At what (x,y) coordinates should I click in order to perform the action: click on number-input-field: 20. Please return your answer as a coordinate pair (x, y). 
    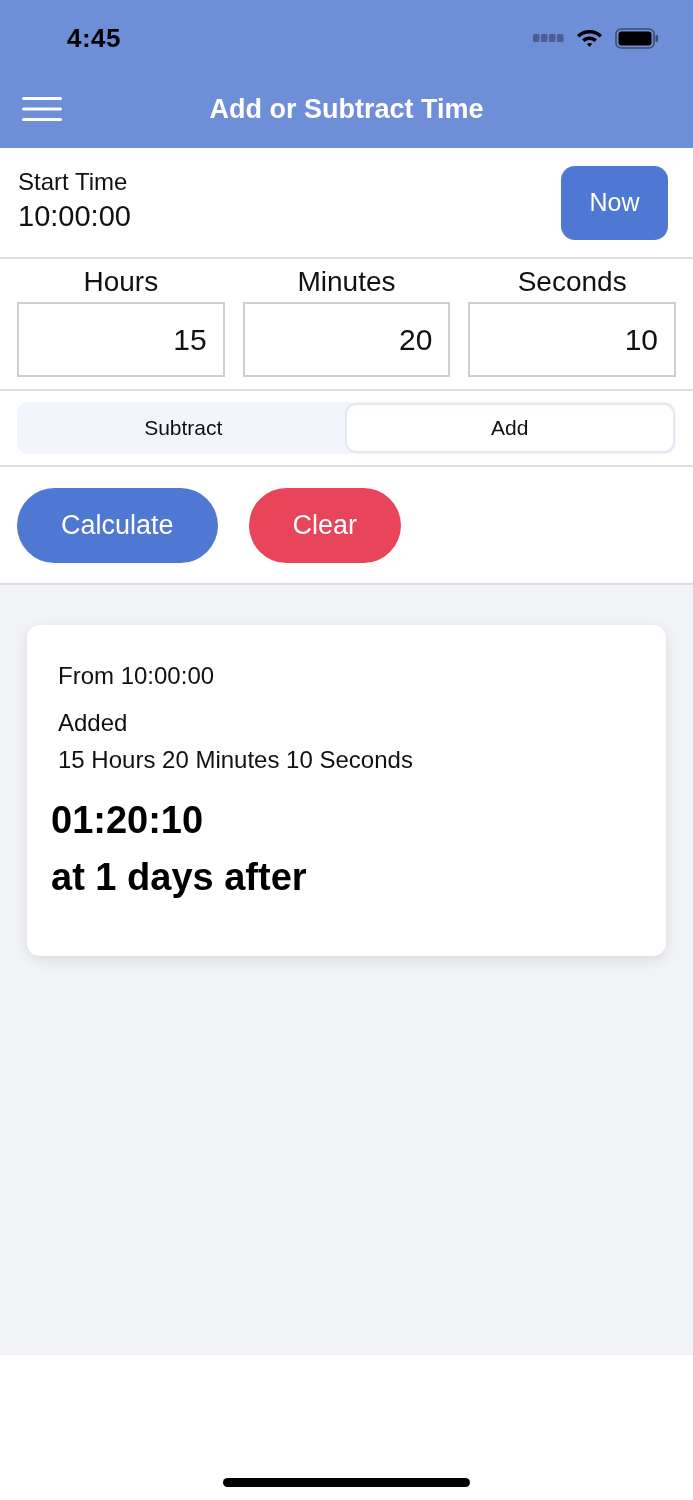
    Looking at the image, I should click on (346, 339).